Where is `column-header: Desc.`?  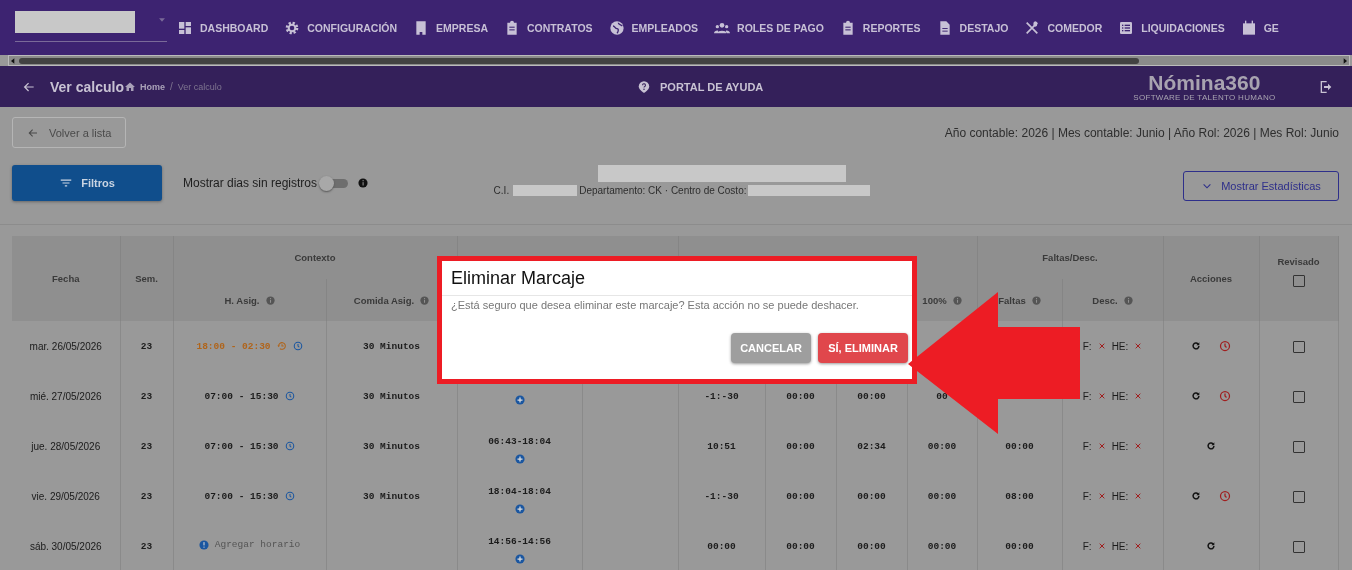 column-header: Desc. is located at coordinates (1105, 300).